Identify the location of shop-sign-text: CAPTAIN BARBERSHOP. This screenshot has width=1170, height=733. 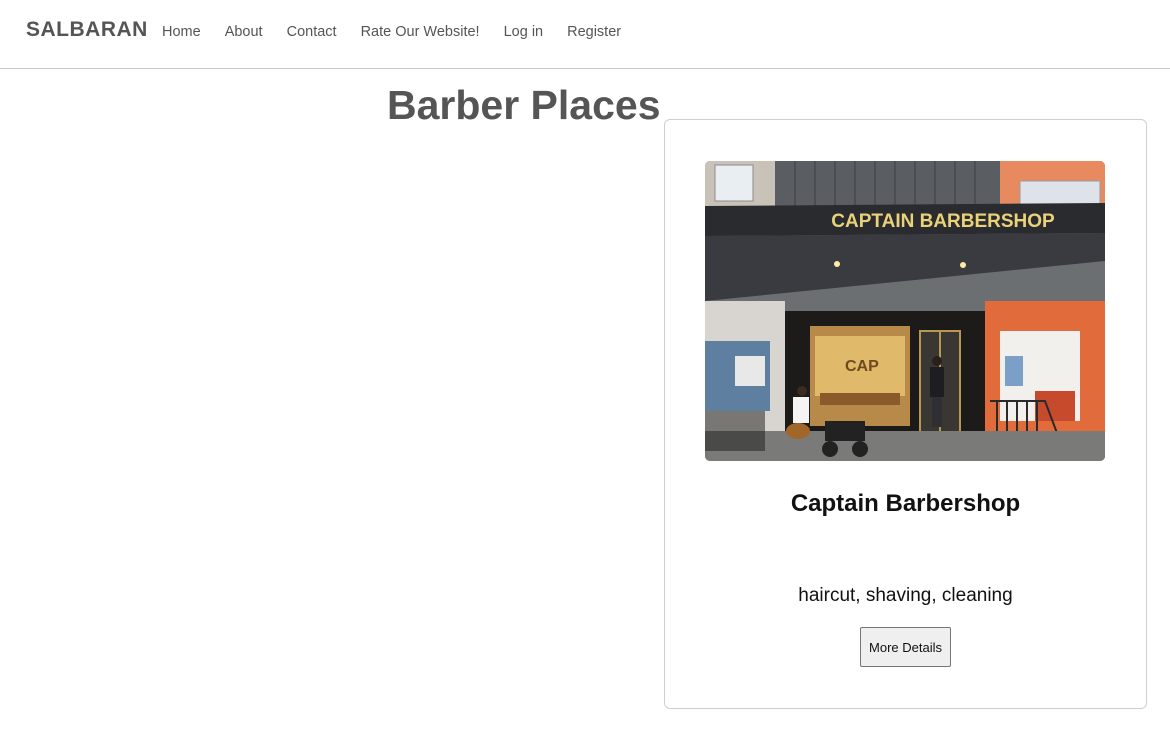
(943, 221).